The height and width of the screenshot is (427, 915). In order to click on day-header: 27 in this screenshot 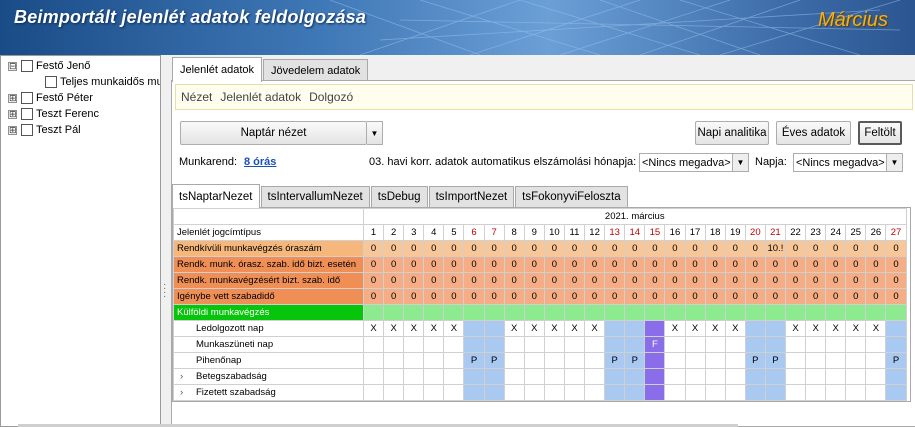, I will do `click(896, 232)`.